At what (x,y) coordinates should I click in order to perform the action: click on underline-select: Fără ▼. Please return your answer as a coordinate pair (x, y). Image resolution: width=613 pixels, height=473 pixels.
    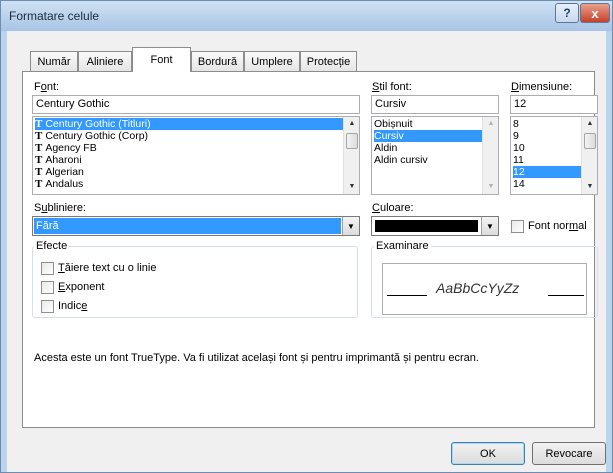
    Looking at the image, I should click on (196, 226).